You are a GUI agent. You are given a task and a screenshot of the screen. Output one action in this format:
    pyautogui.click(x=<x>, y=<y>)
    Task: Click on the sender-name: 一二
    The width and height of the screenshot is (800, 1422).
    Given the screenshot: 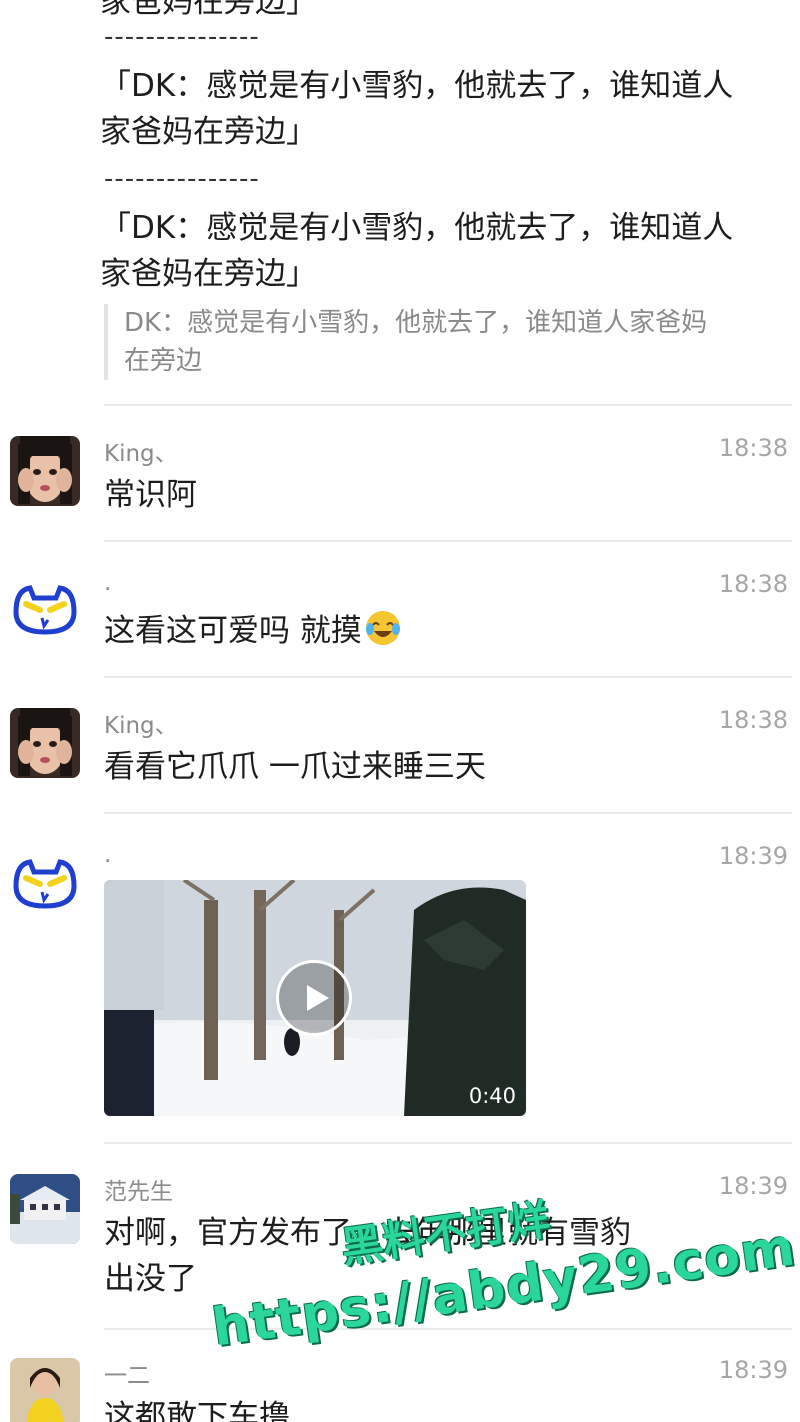 What is the action you would take?
    pyautogui.click(x=127, y=1373)
    